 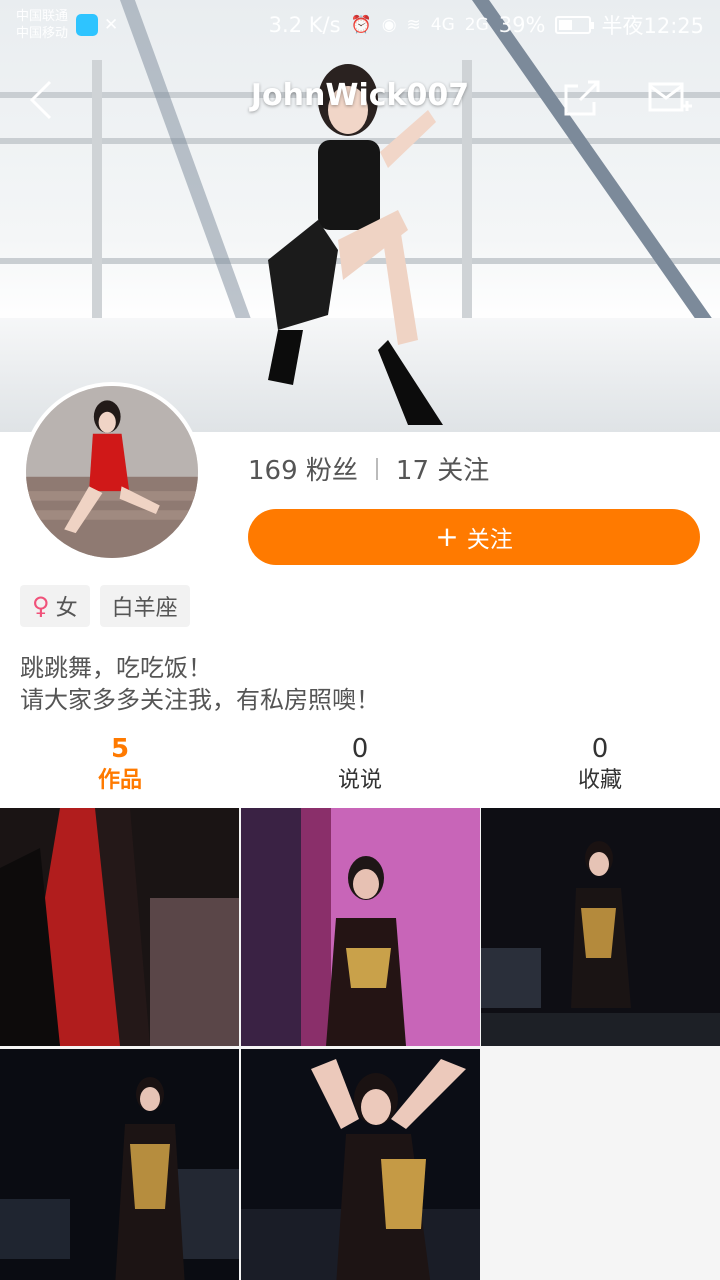 I want to click on wifi-icon: ≋, so click(x=413, y=25).